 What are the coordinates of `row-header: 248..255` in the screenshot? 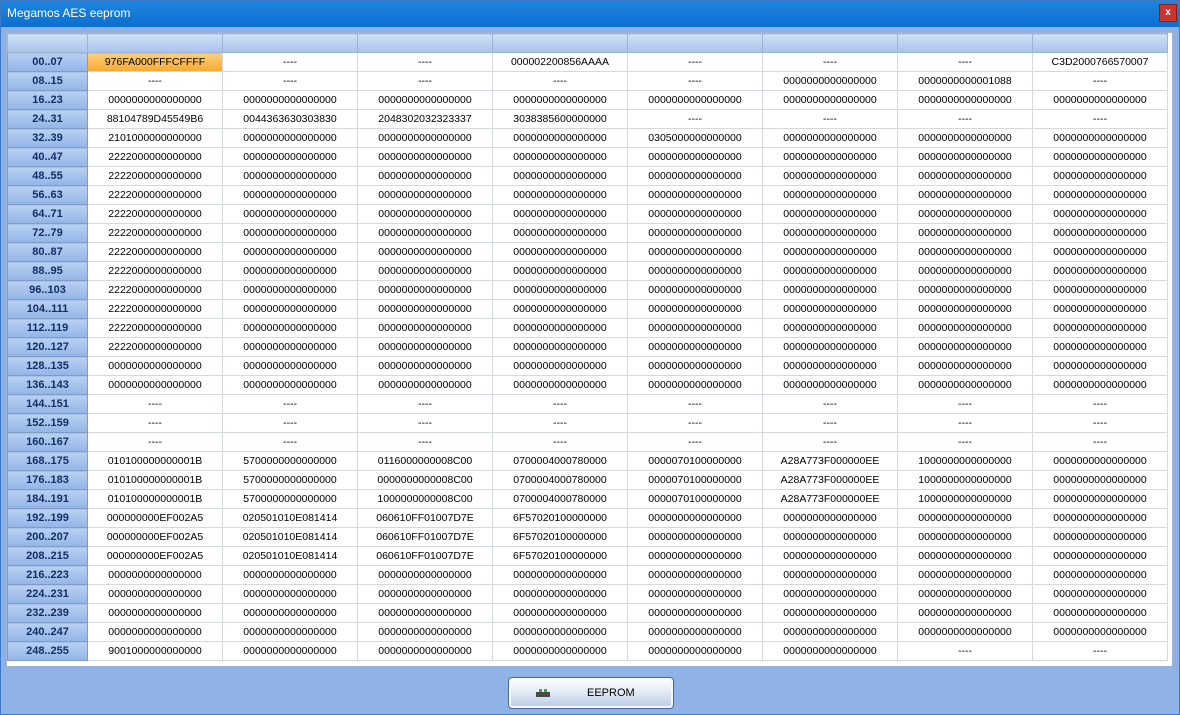 It's located at (47, 651).